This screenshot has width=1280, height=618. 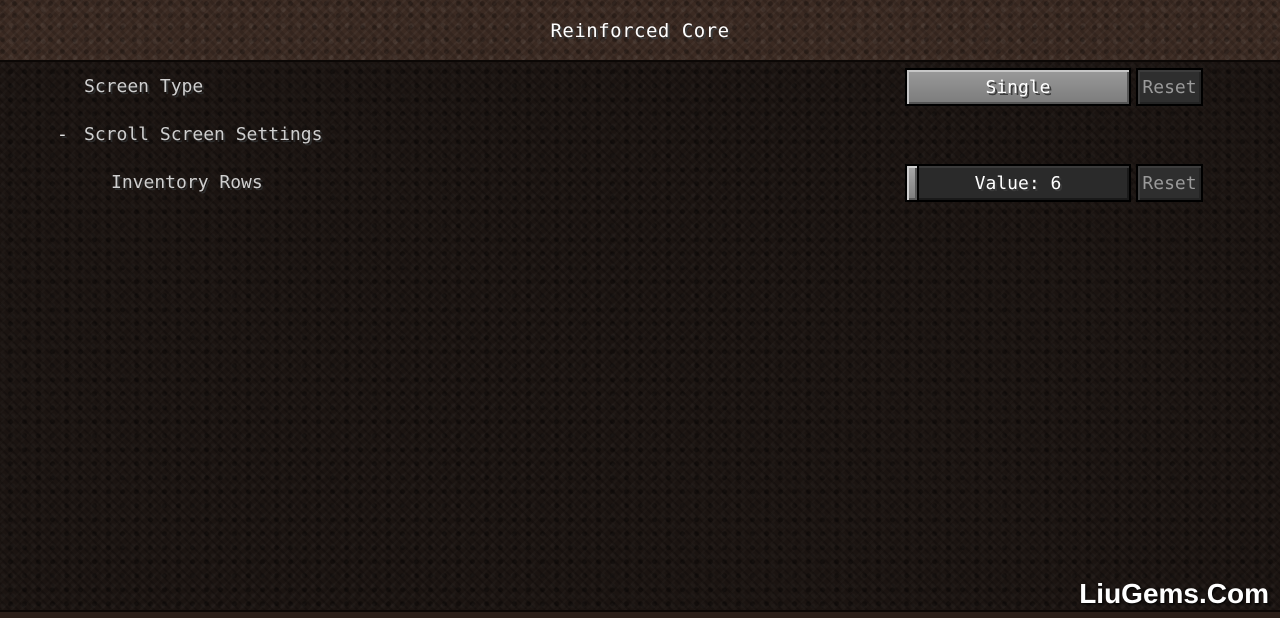 What do you see at coordinates (144, 86) in the screenshot?
I see `screen-type-label: Screen Type` at bounding box center [144, 86].